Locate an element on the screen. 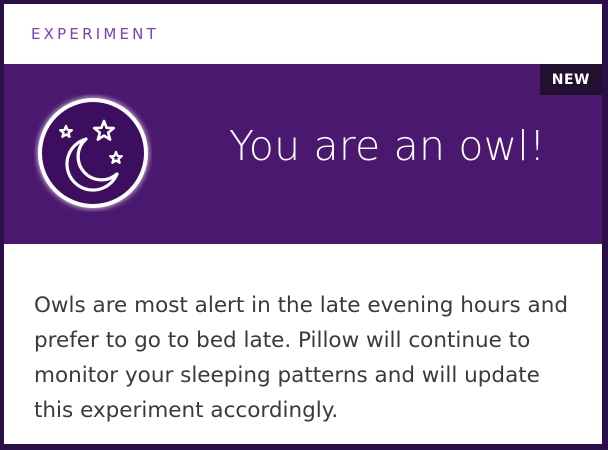  moon-and-stars-icon is located at coordinates (93, 153).